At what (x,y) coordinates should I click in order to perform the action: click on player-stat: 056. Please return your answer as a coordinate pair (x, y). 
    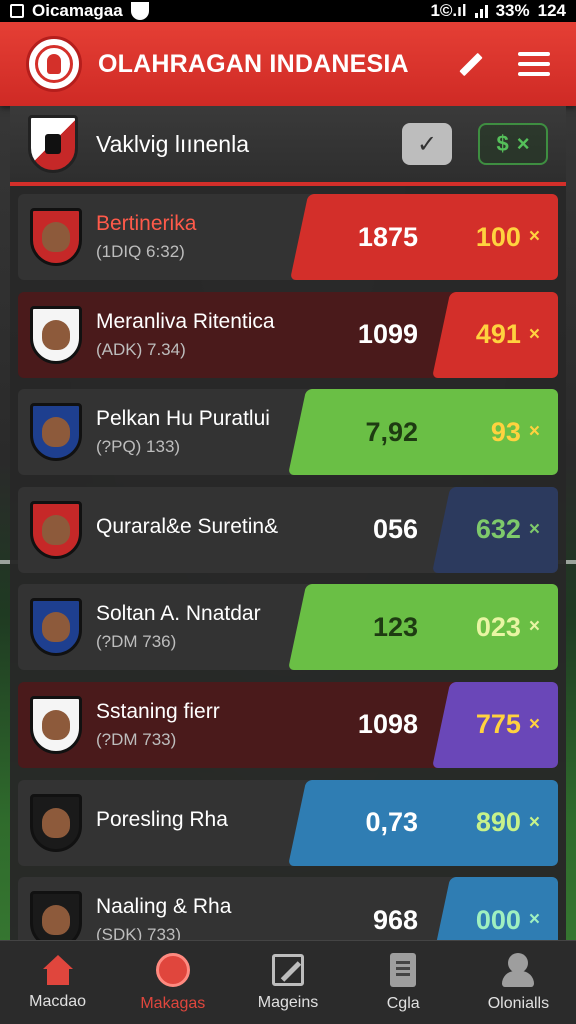
    Looking at the image, I should click on (395, 529).